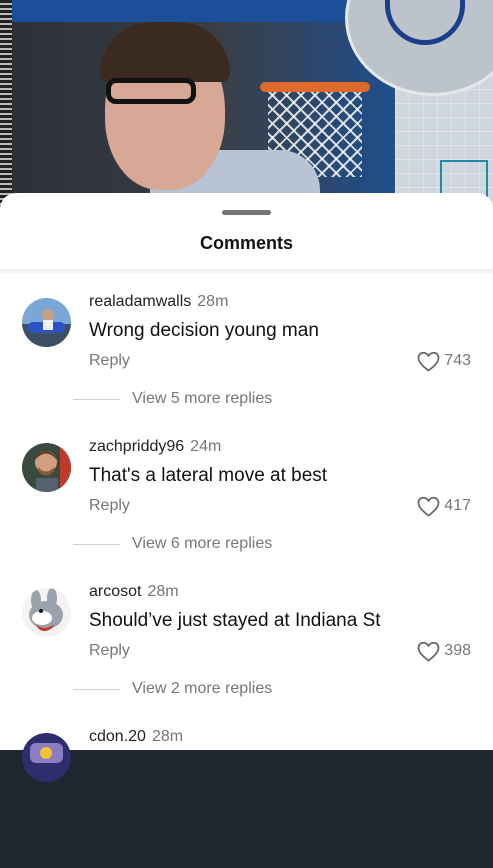 This screenshot has width=493, height=868. I want to click on comment-text: Should’ve just stayed at Indiana St, so click(235, 620).